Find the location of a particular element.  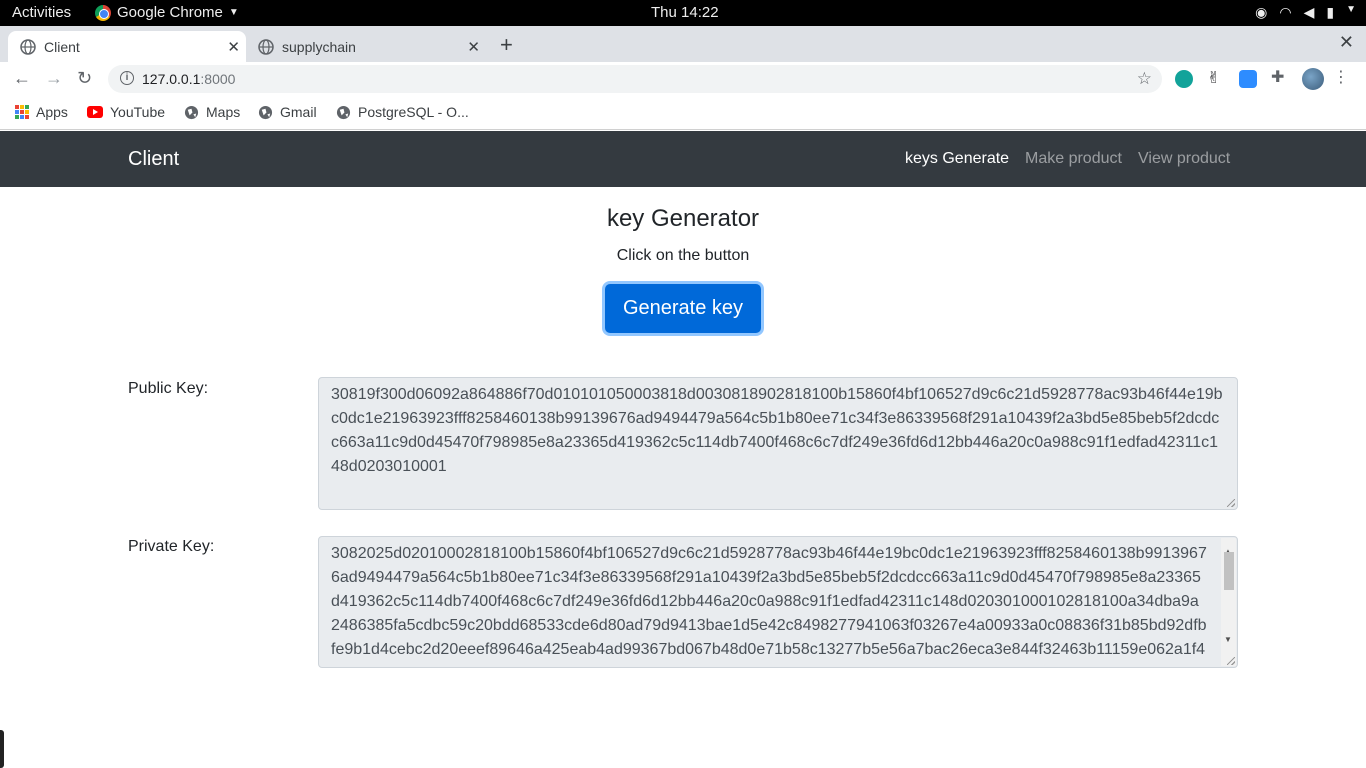

profile-avatar is located at coordinates (1313, 79).